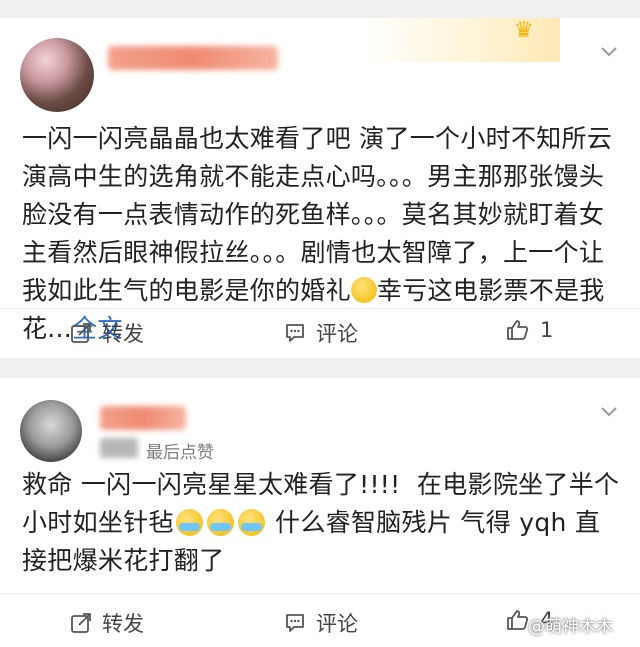 The image size is (640, 647). What do you see at coordinates (119, 448) in the screenshot?
I see `post-time-blurred` at bounding box center [119, 448].